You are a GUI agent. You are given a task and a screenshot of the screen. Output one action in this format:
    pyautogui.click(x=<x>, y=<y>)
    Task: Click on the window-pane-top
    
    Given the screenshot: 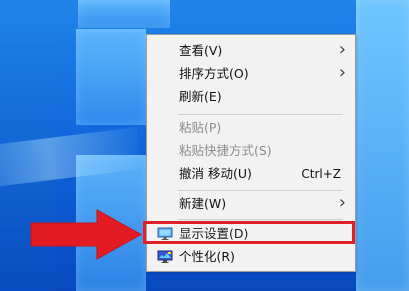 What is the action you would take?
    pyautogui.click(x=124, y=14)
    